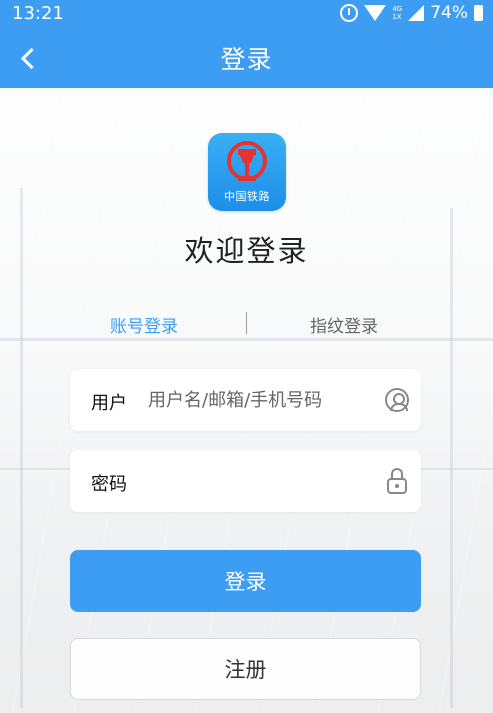  Describe the element at coordinates (247, 161) in the screenshot. I see `china-railway-logo` at that location.